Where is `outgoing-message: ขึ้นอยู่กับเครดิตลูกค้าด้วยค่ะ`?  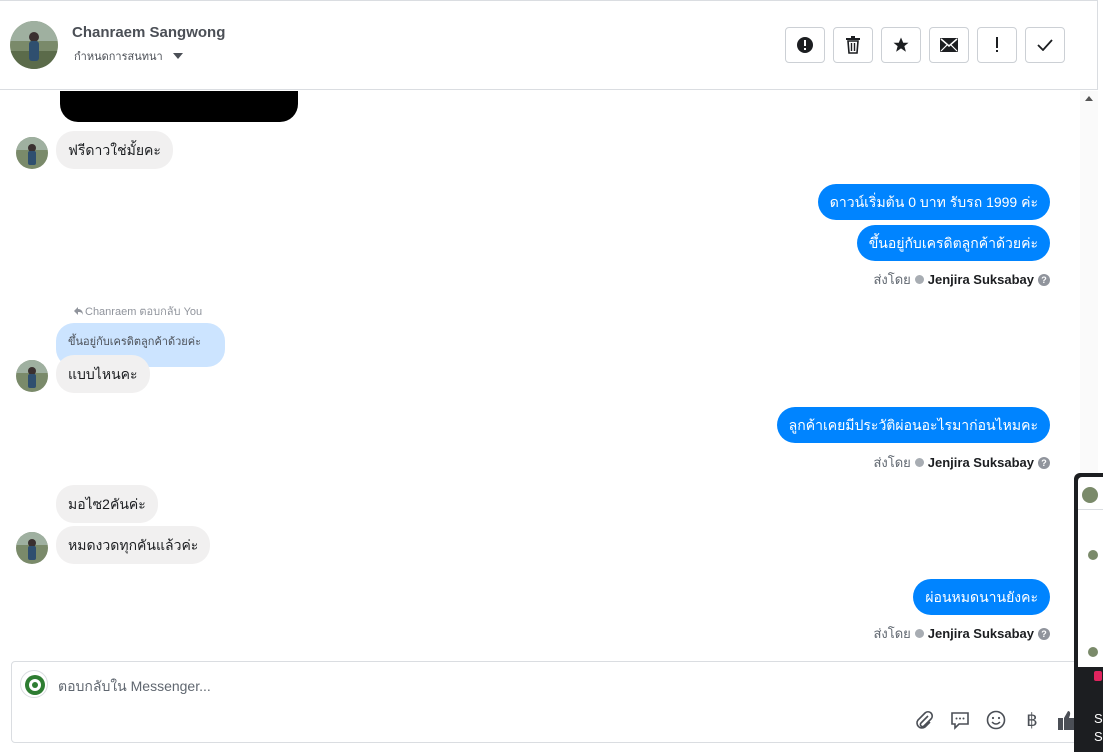 outgoing-message: ขึ้นอยู่กับเครดิตลูกค้าด้วยค่ะ is located at coordinates (953, 243).